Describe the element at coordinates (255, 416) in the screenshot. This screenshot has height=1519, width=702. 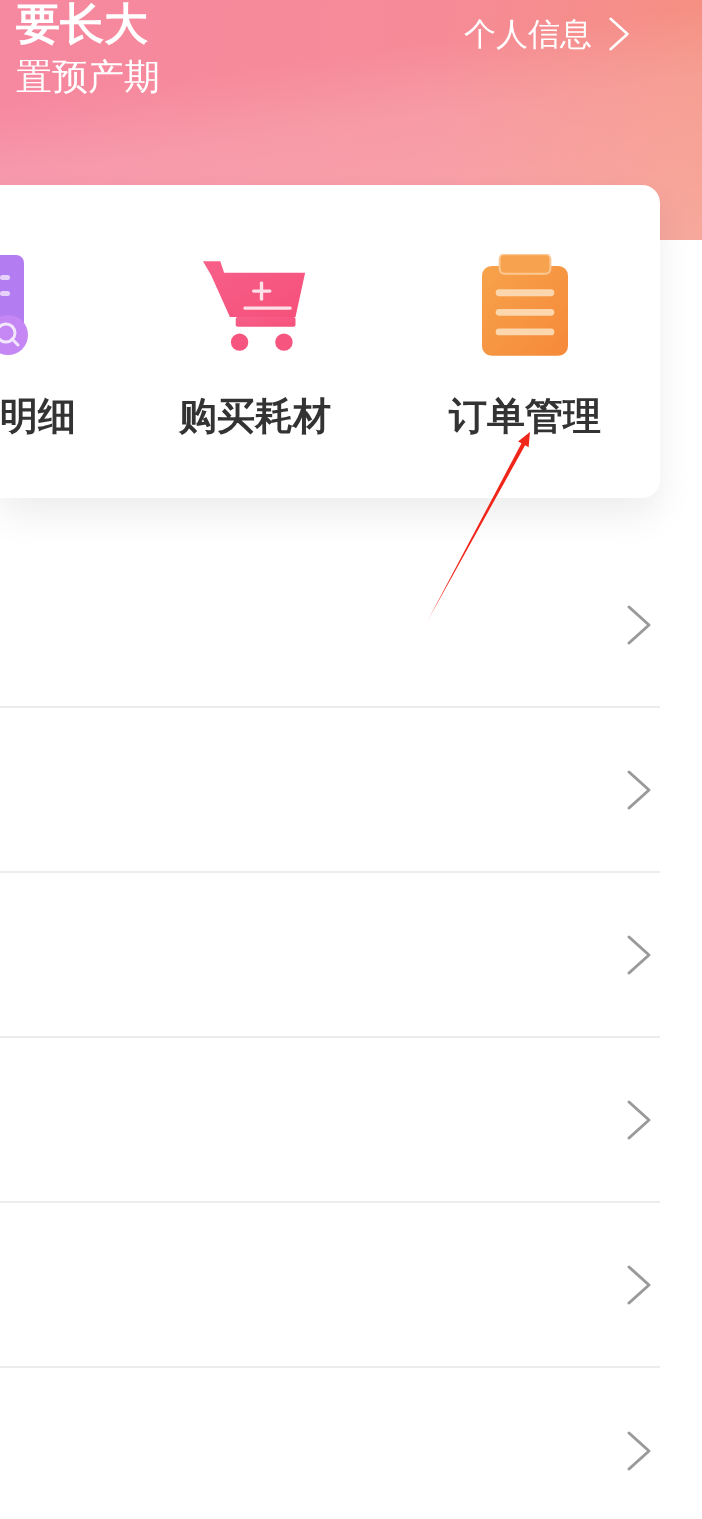
I see `shortcut-label: 购买耗材` at that location.